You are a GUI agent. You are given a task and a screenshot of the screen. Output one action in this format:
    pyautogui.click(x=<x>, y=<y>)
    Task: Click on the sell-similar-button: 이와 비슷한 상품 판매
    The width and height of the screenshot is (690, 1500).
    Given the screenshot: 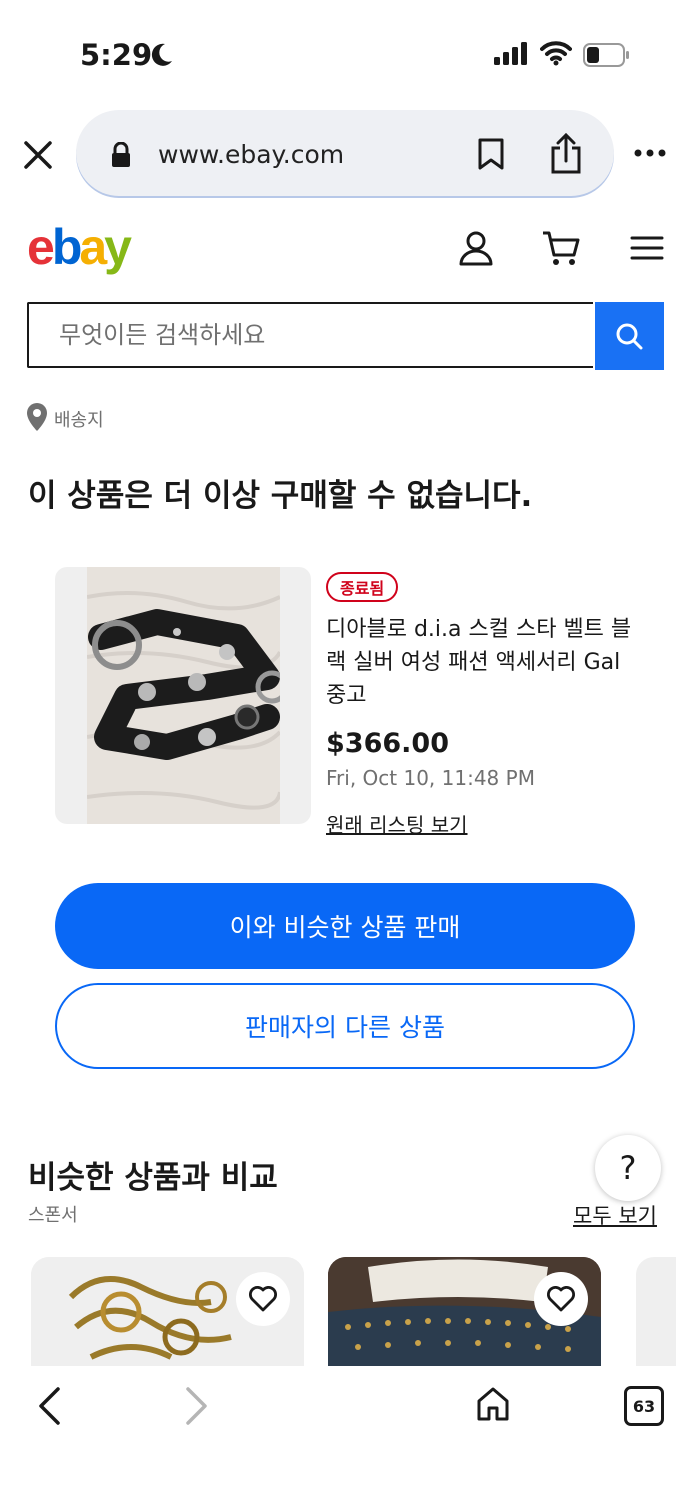 What is the action you would take?
    pyautogui.click(x=345, y=926)
    